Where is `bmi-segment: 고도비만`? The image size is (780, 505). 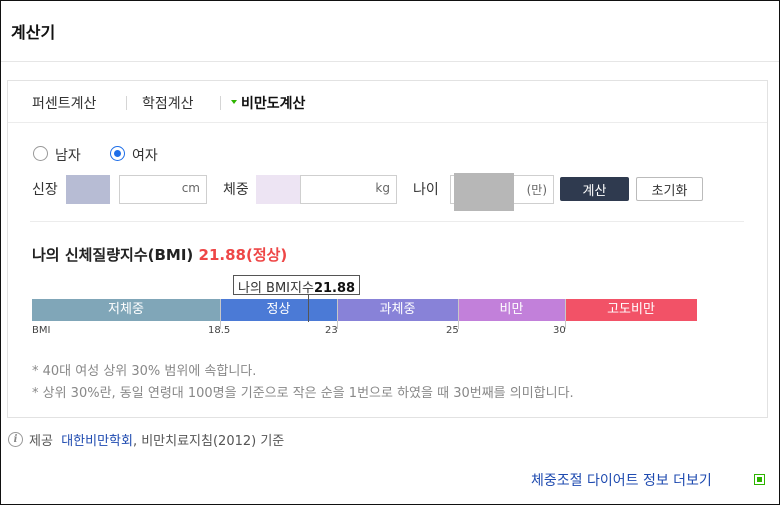
bmi-segment: 고도비만 is located at coordinates (631, 310).